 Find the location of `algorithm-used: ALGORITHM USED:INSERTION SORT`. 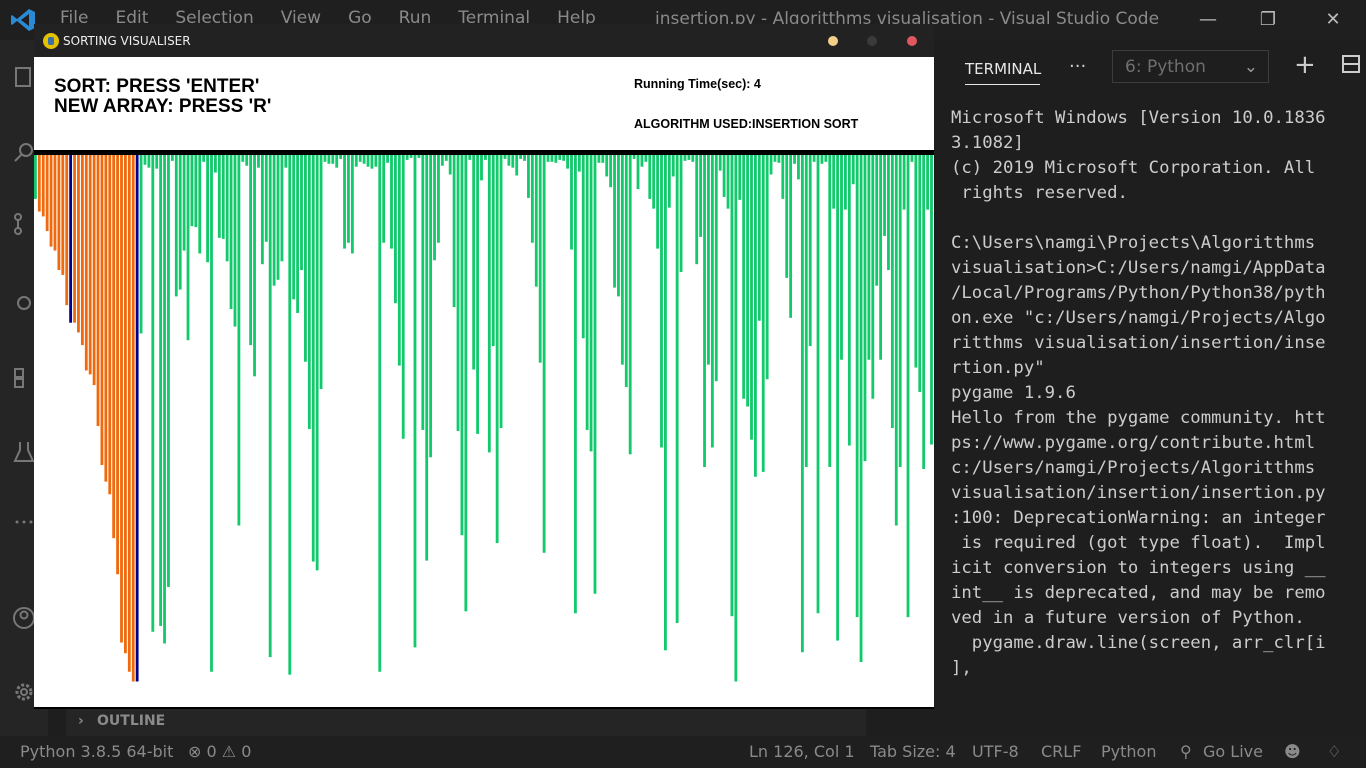

algorithm-used: ALGORITHM USED:INSERTION SORT is located at coordinates (746, 124).